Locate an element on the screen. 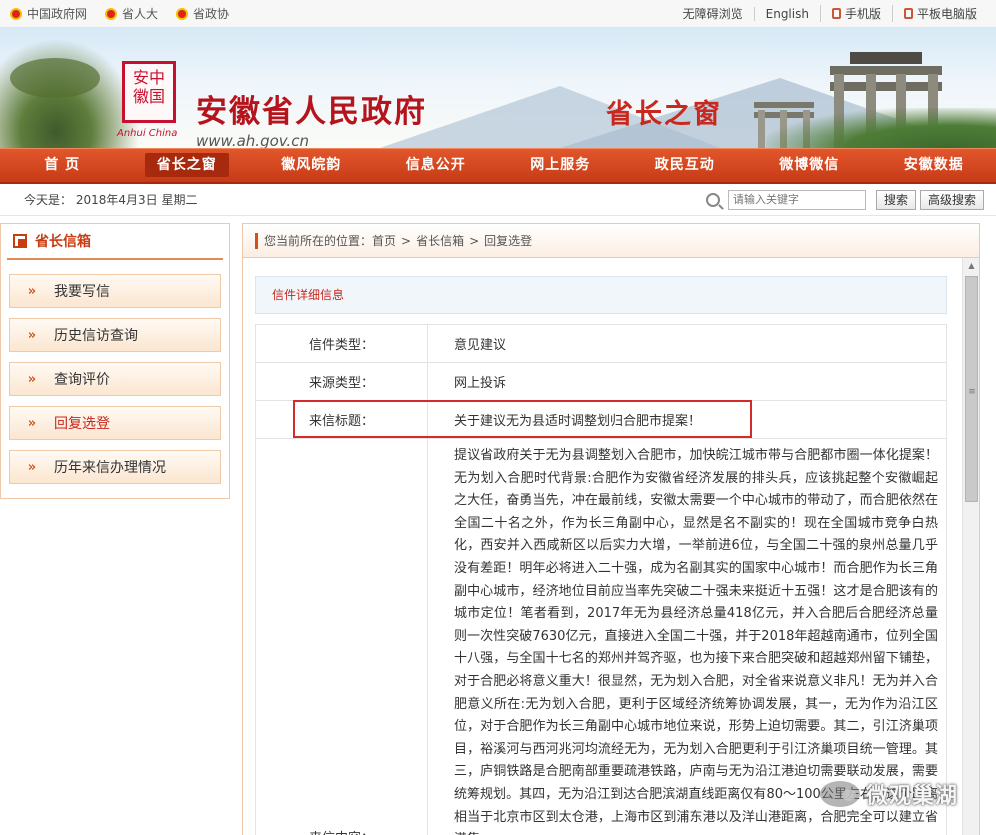 Image resolution: width=996 pixels, height=835 pixels. letter-type-value: 意见建议 is located at coordinates (687, 343).